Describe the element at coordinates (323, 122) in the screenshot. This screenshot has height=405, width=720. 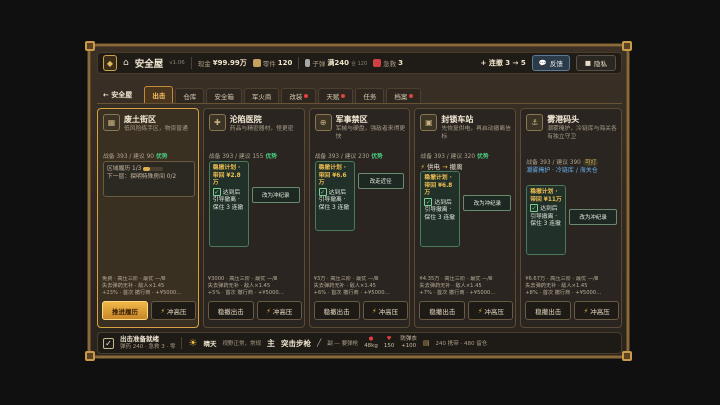
I see `target-icon: ⊕` at that location.